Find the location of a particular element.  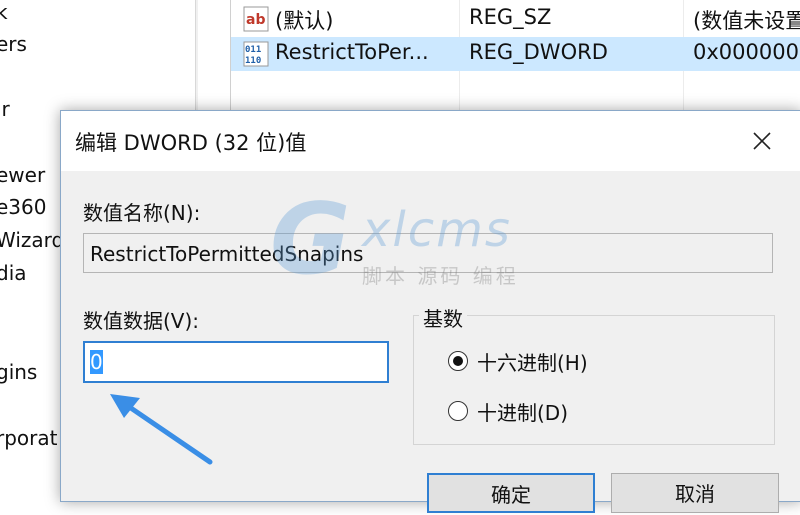

tree-item: dia is located at coordinates (13, 273).